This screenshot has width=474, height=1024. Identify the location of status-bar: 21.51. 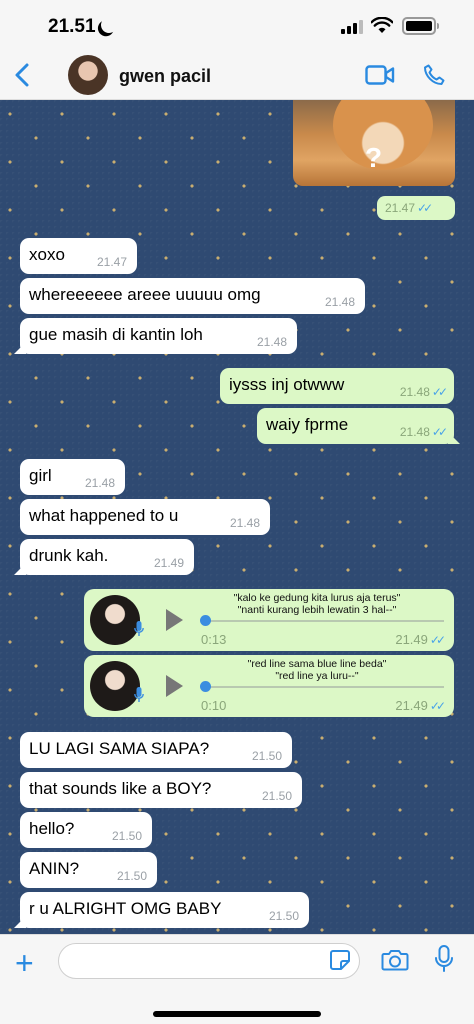
(237, 26).